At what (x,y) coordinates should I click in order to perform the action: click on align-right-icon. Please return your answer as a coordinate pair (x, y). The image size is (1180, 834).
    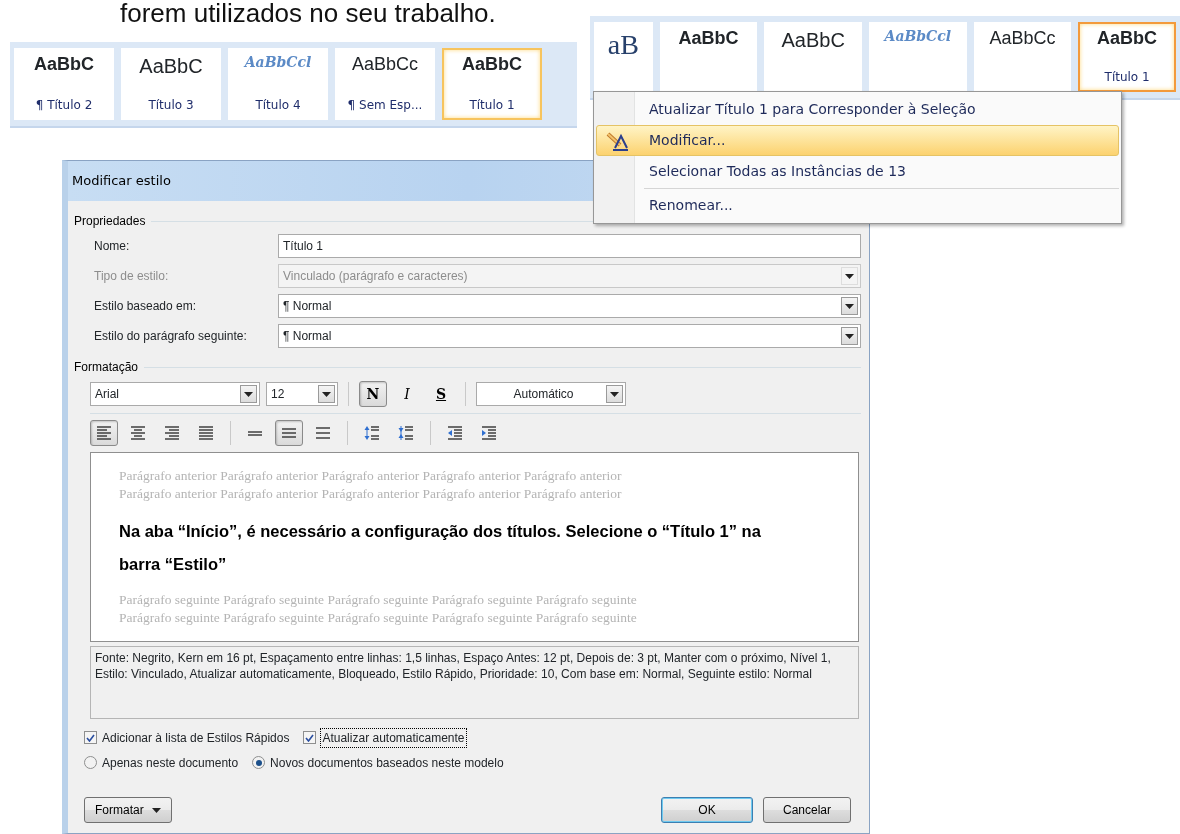
    Looking at the image, I should click on (172, 433).